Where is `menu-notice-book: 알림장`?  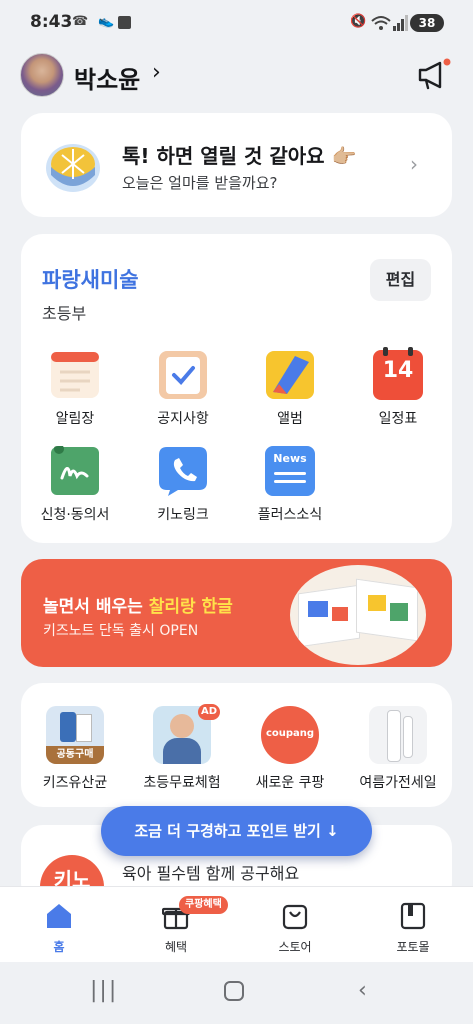
menu-notice-book: 알림장 is located at coordinates (75, 397).